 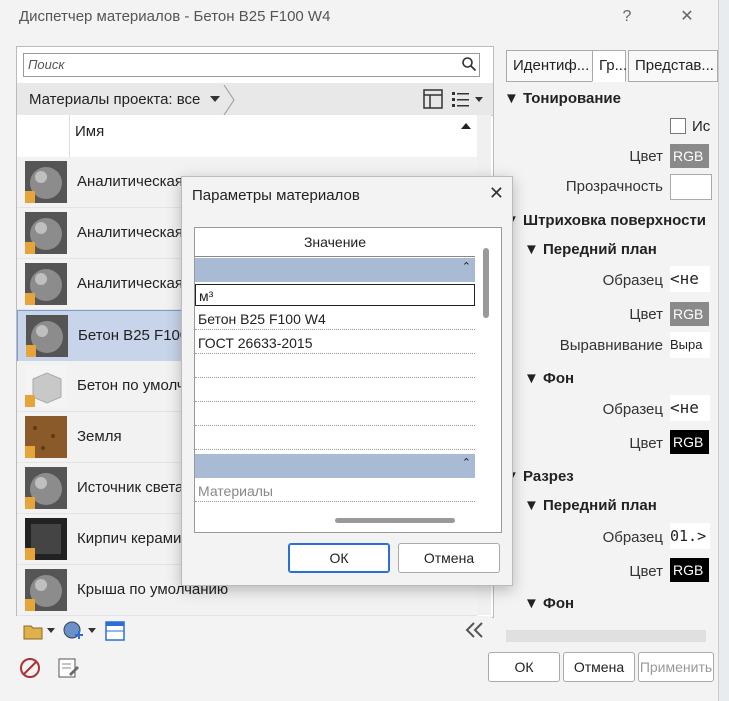 I want to click on background2-section: ▼ Фон, so click(x=549, y=603).